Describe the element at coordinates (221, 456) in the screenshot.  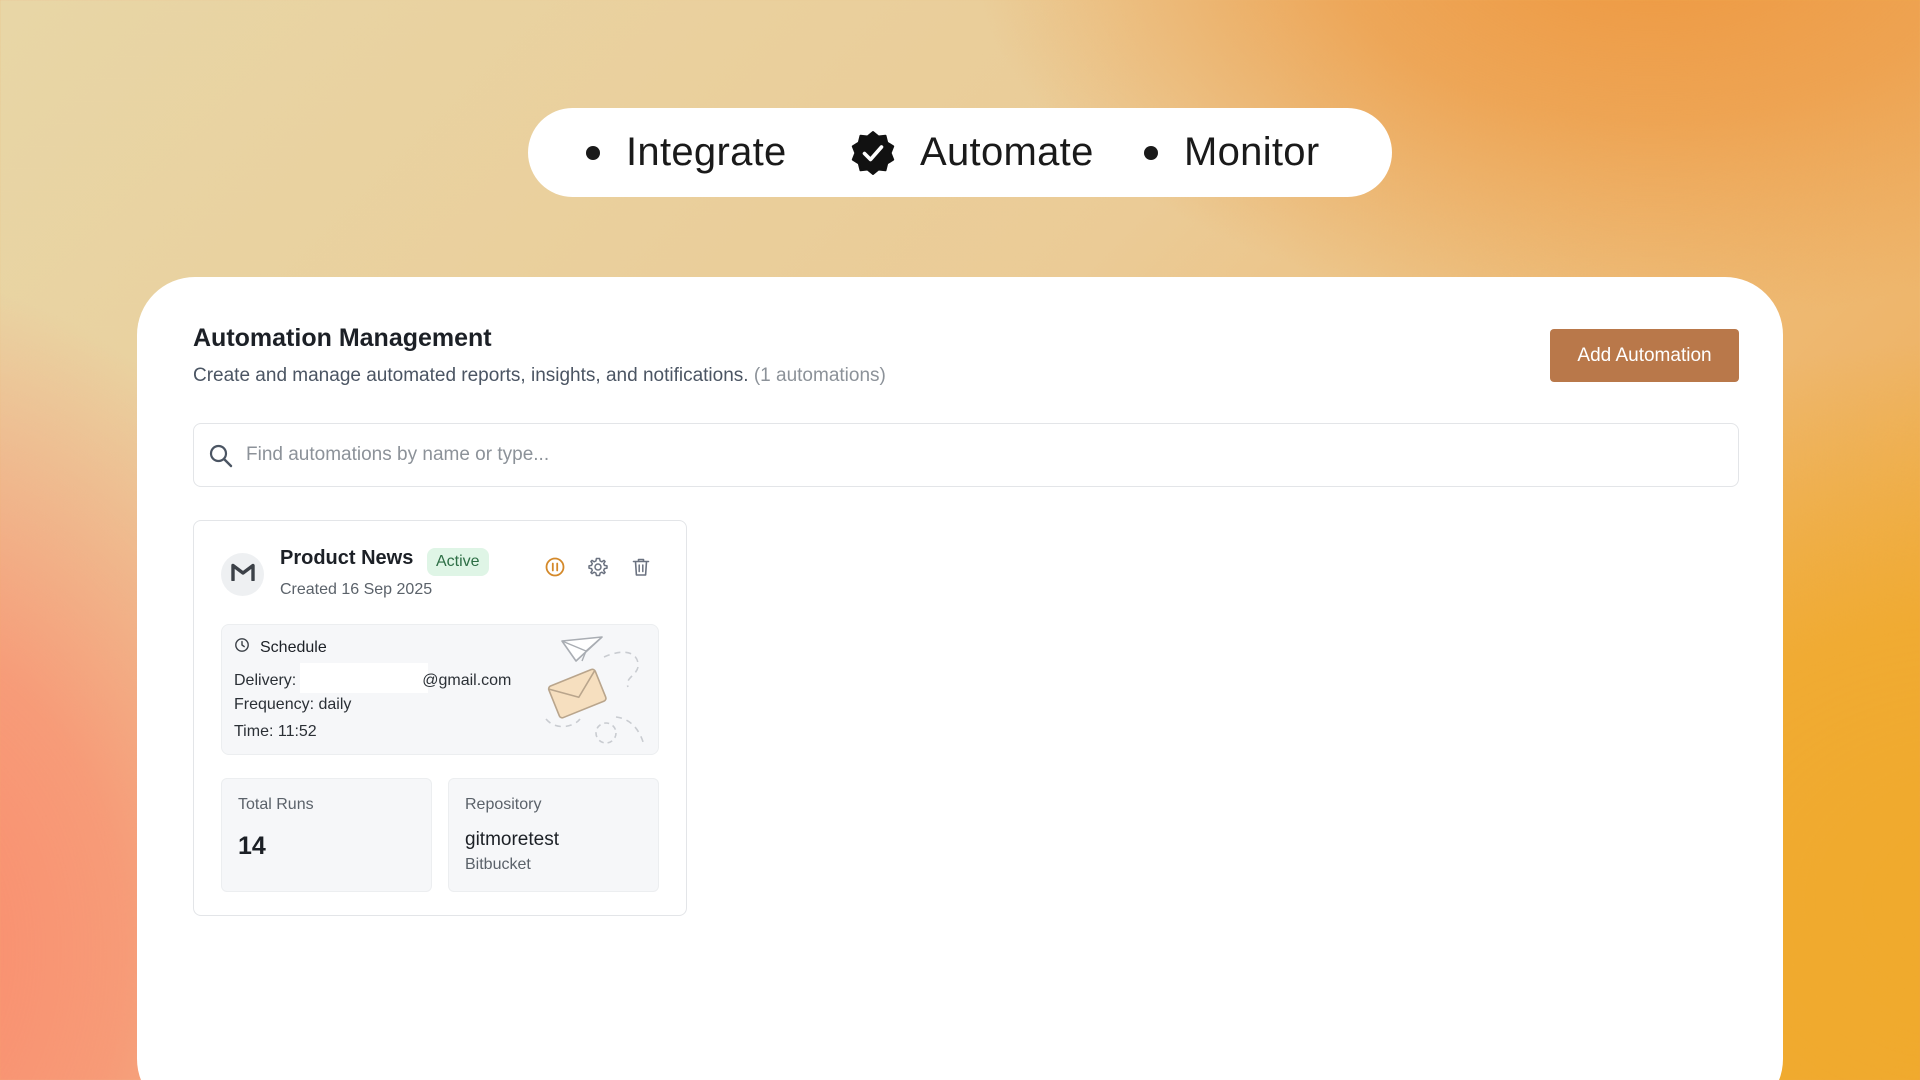
I see `search-icon` at that location.